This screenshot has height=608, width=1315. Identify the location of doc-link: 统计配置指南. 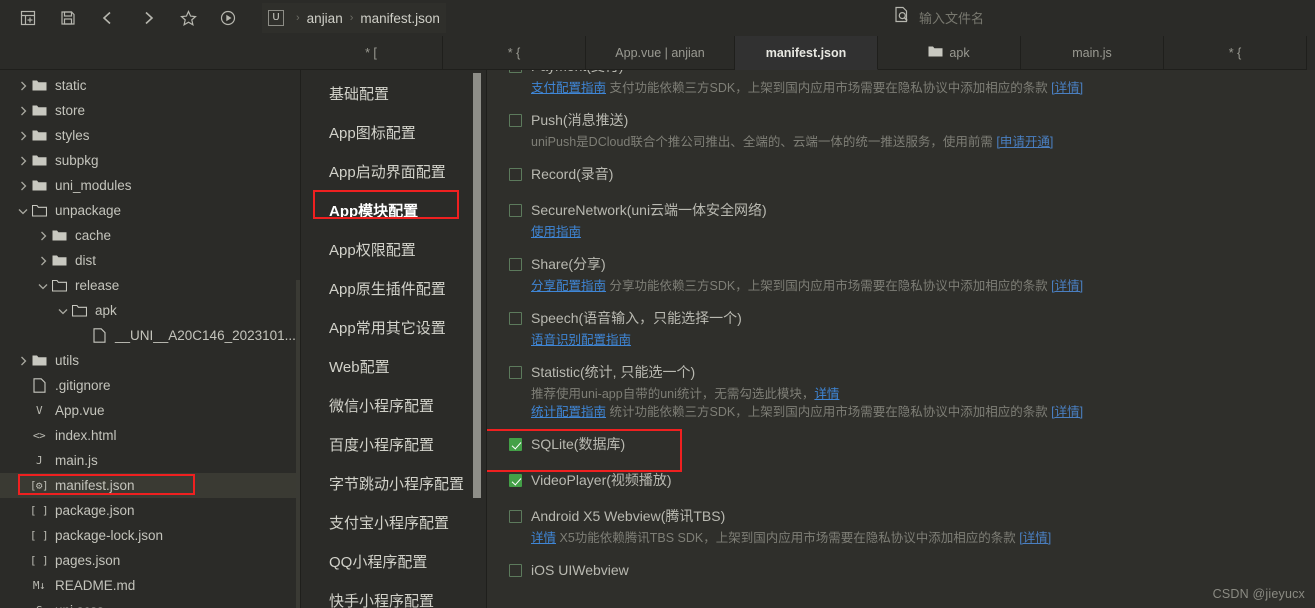
(568, 412).